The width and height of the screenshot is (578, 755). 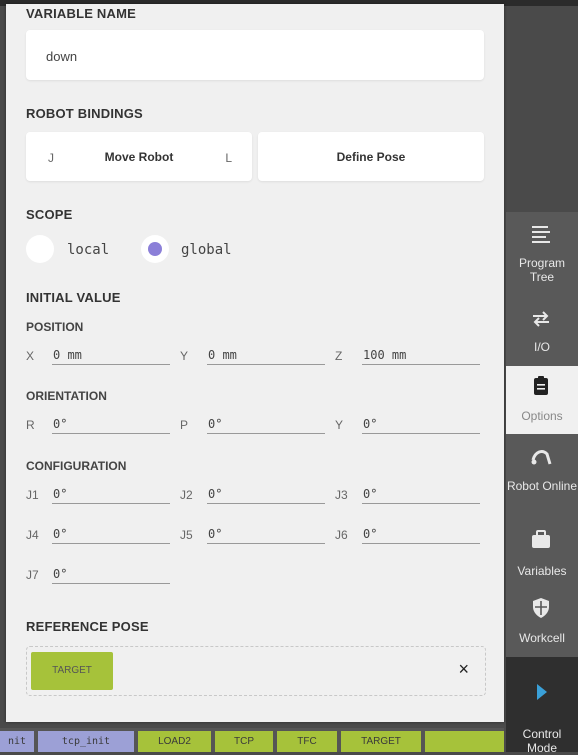 I want to click on close-icon: ×, so click(x=463, y=669).